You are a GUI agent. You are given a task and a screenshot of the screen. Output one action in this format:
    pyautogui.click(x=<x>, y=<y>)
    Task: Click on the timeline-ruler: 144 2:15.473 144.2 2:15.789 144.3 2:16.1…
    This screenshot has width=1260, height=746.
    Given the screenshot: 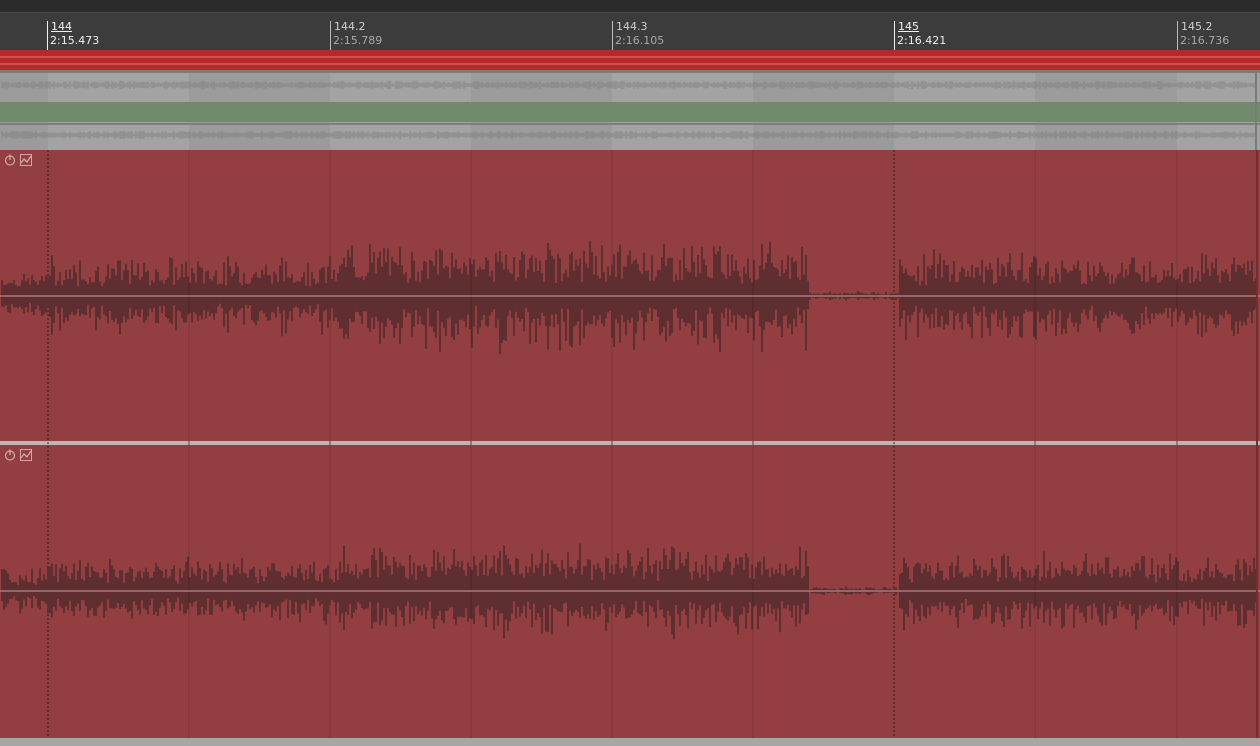 What is the action you would take?
    pyautogui.click(x=630, y=37)
    